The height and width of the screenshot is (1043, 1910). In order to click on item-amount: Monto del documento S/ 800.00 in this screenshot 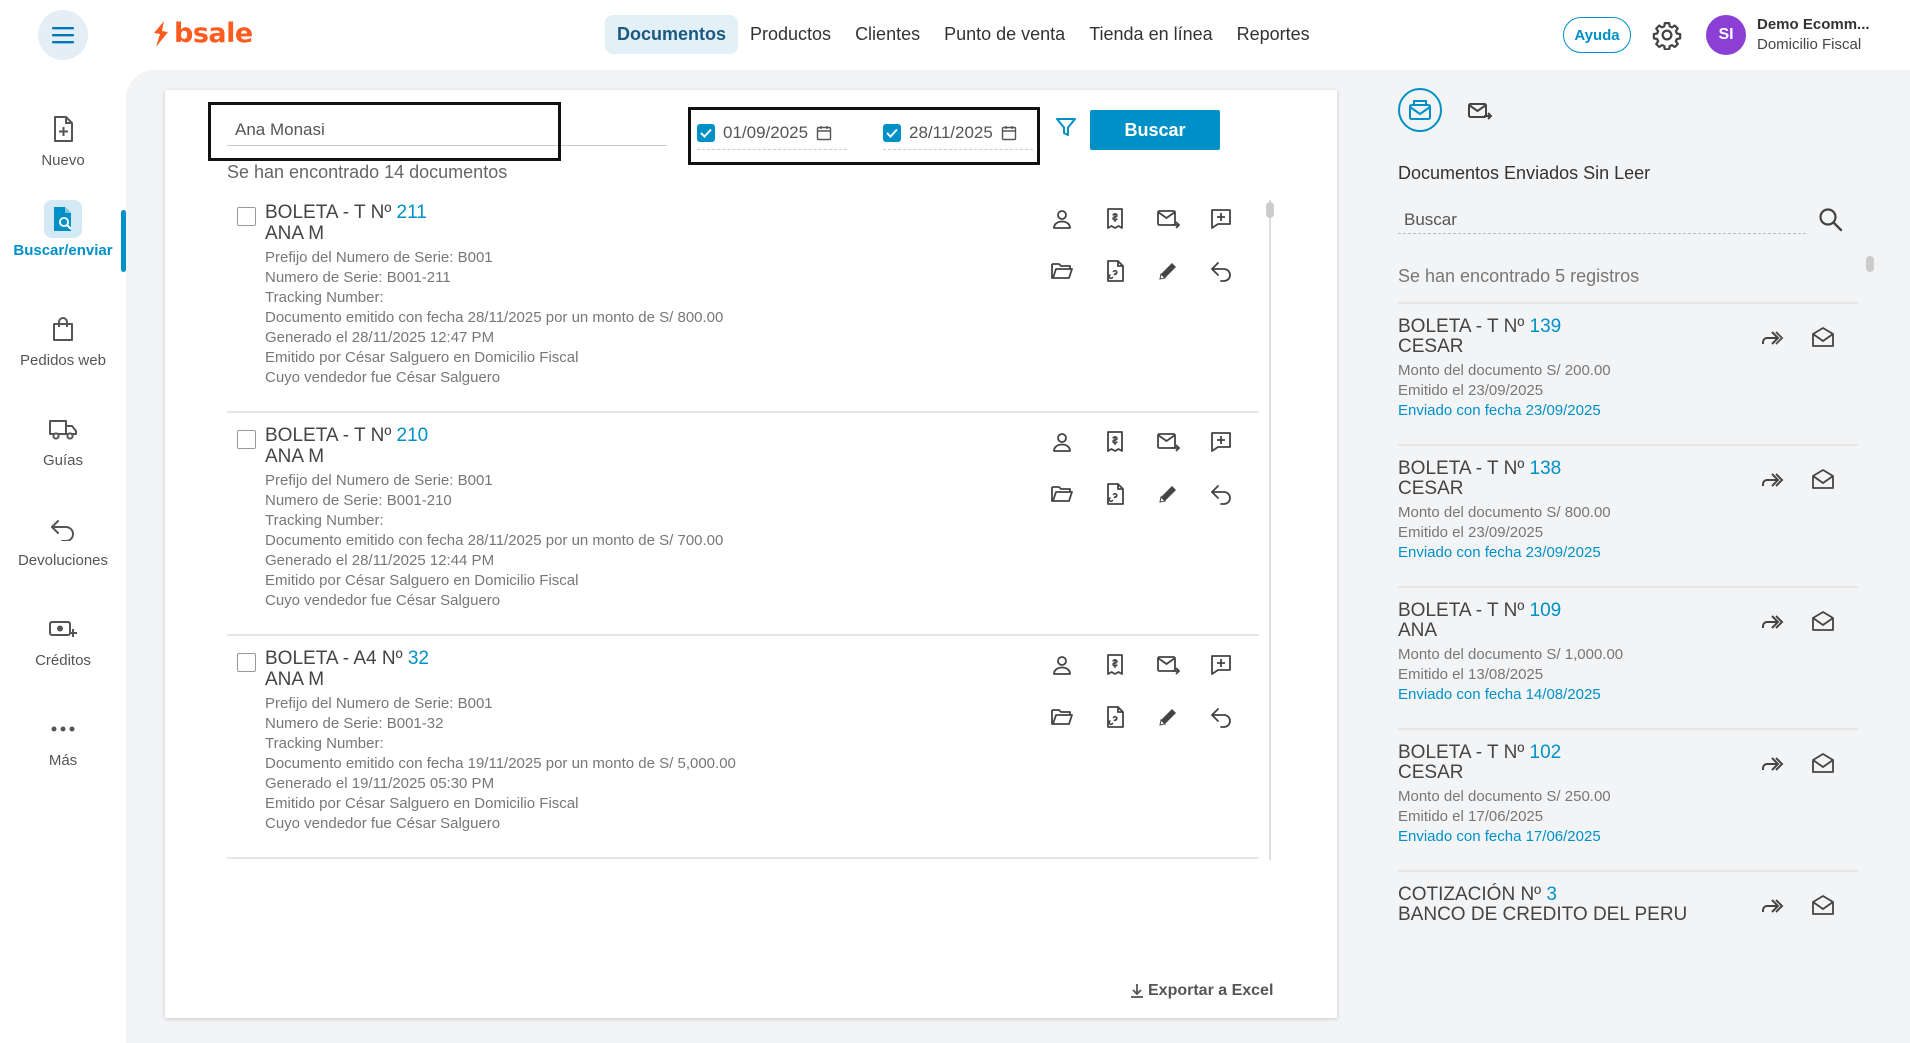, I will do `click(1504, 512)`.